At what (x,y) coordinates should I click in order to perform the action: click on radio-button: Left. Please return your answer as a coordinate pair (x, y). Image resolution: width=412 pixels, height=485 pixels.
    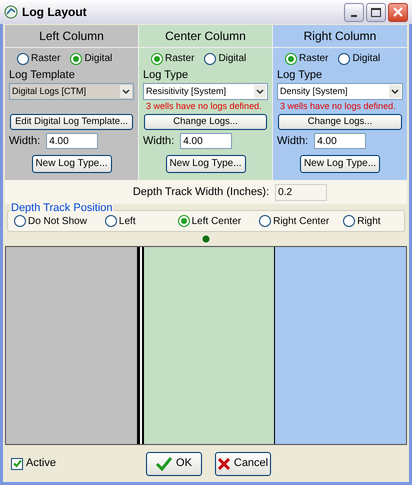
    Looking at the image, I should click on (120, 221).